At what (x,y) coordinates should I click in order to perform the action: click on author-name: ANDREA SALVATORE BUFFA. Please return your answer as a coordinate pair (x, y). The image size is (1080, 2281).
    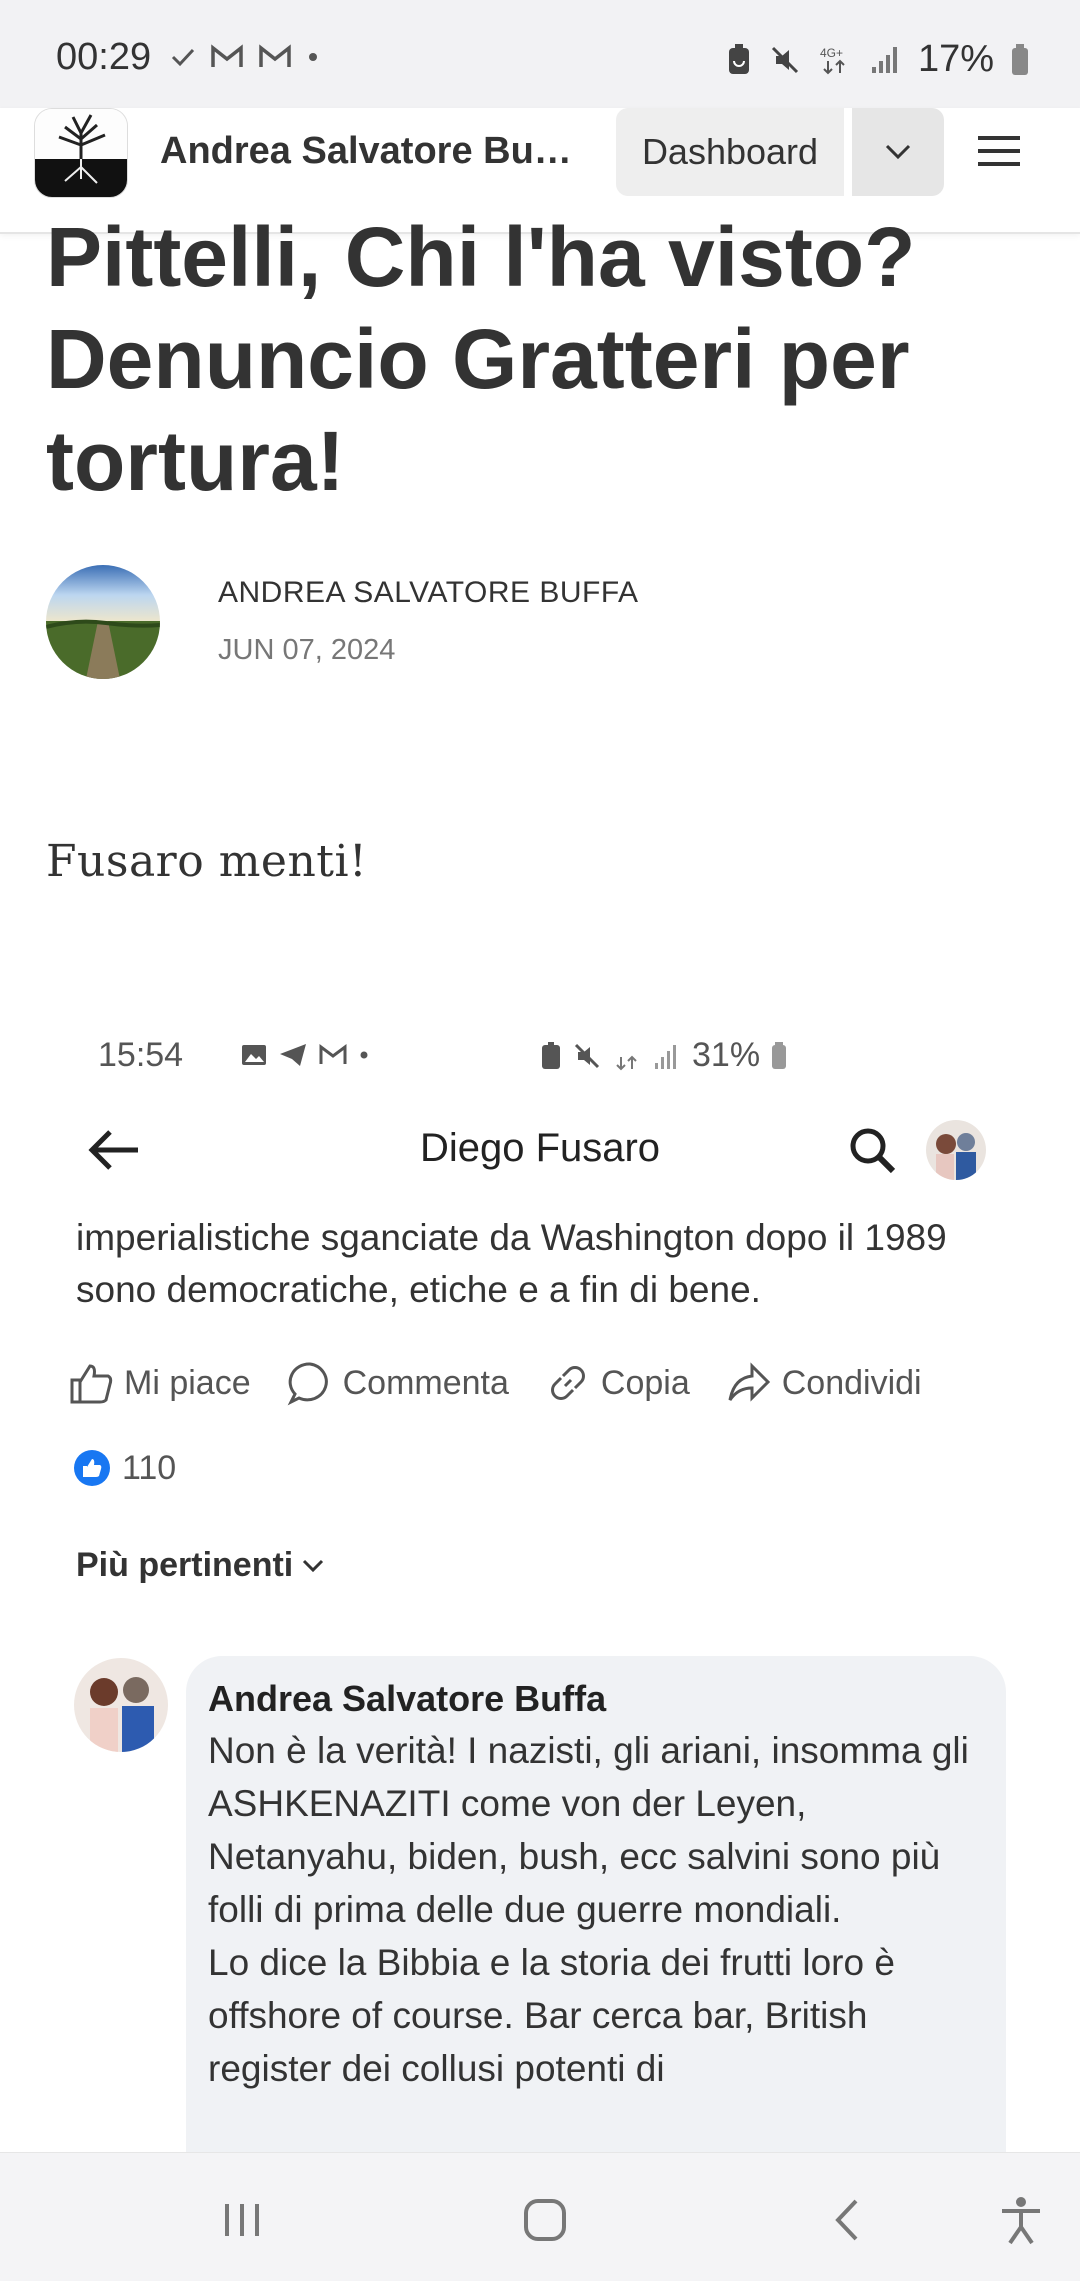
    Looking at the image, I should click on (428, 593).